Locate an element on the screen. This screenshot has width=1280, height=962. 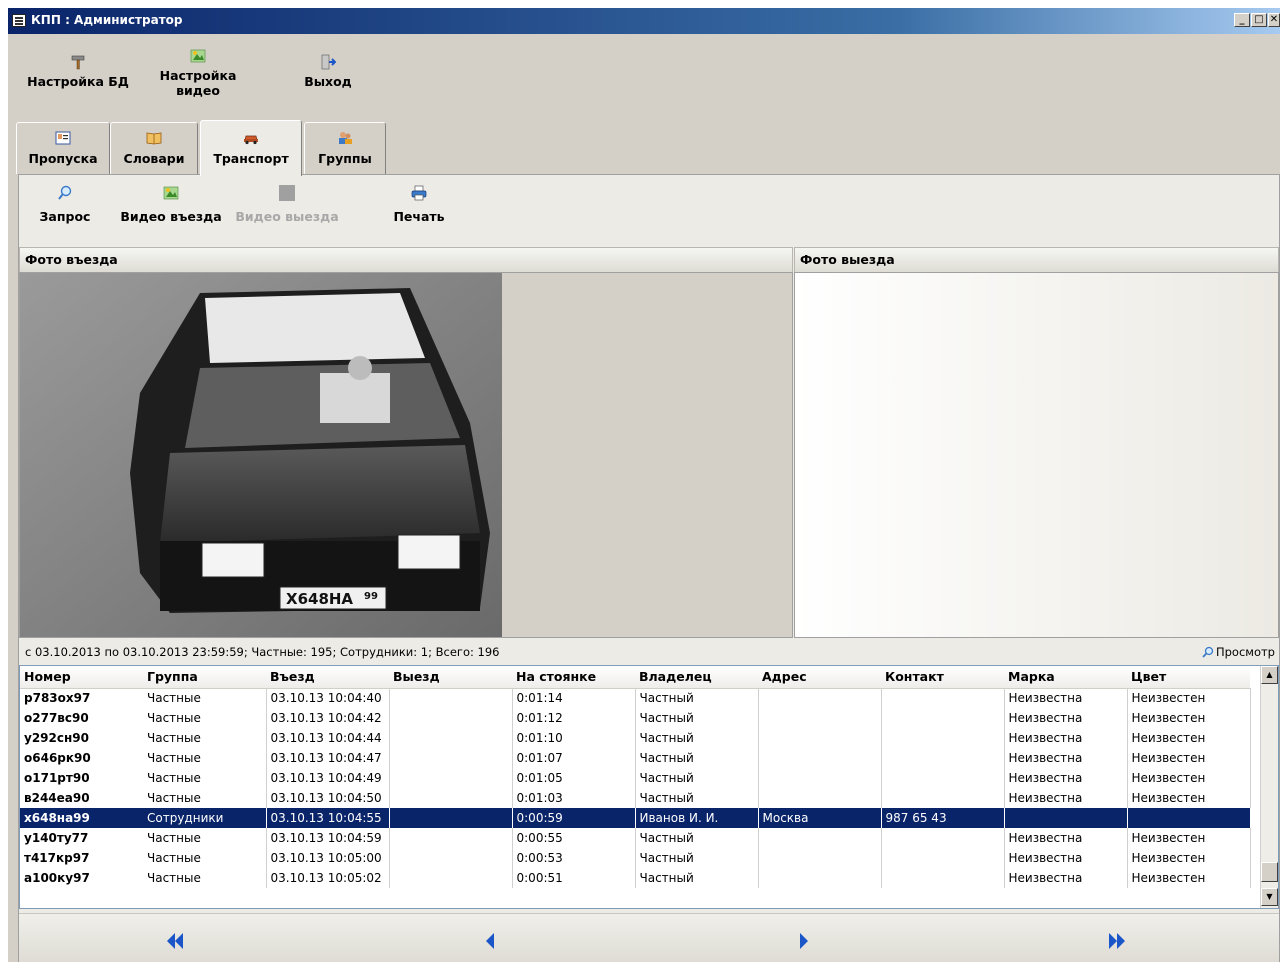
video-exit-button: Видео выезда is located at coordinates (287, 201).